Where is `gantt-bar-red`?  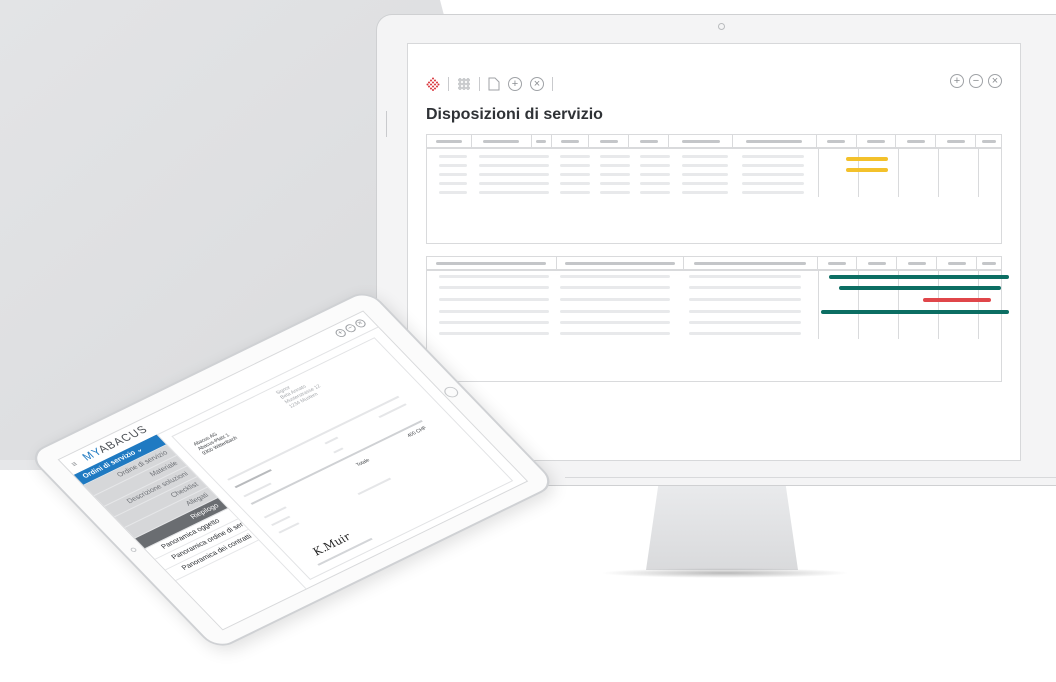
gantt-bar-red is located at coordinates (957, 300).